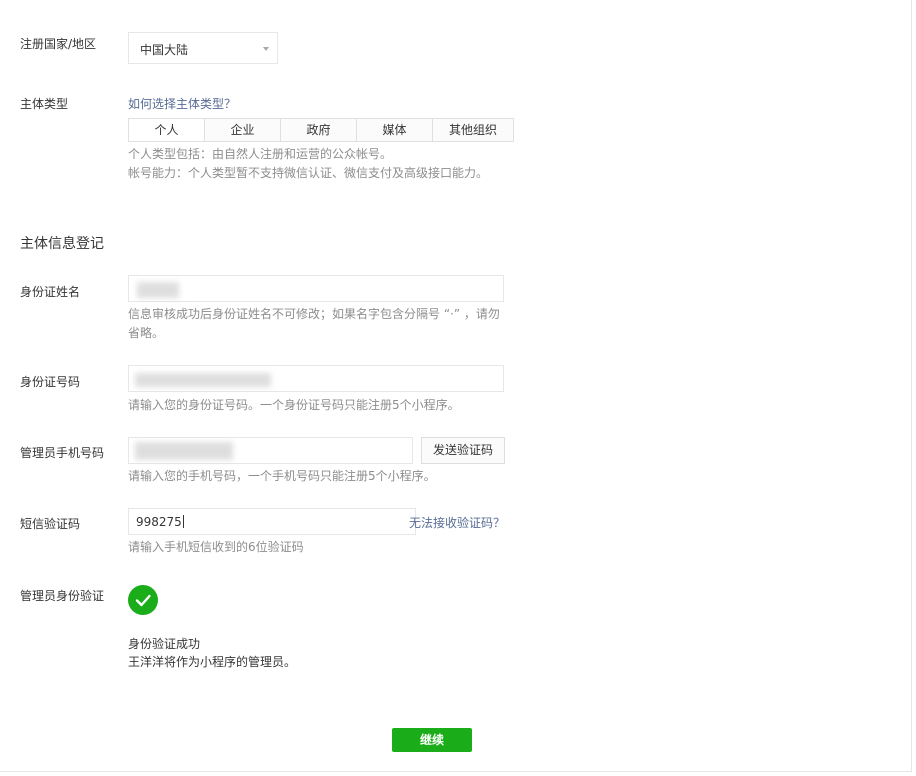 This screenshot has height=776, width=916. Describe the element at coordinates (463, 450) in the screenshot. I see `send-code-button: 发送验证码` at that location.